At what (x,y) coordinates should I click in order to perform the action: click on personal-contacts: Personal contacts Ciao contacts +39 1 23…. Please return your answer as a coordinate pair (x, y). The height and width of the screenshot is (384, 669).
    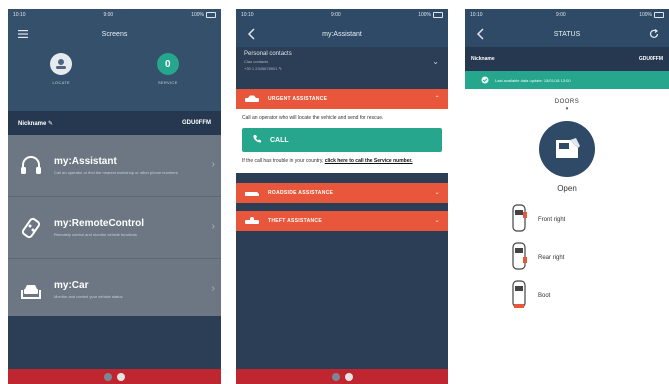
    Looking at the image, I should click on (342, 68).